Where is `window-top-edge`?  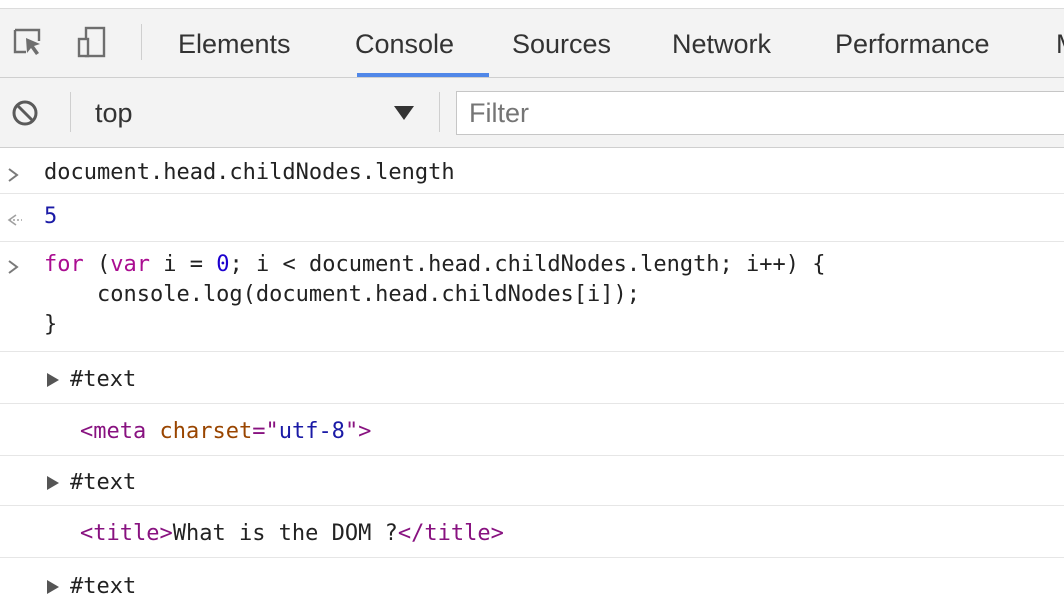 window-top-edge is located at coordinates (532, 4).